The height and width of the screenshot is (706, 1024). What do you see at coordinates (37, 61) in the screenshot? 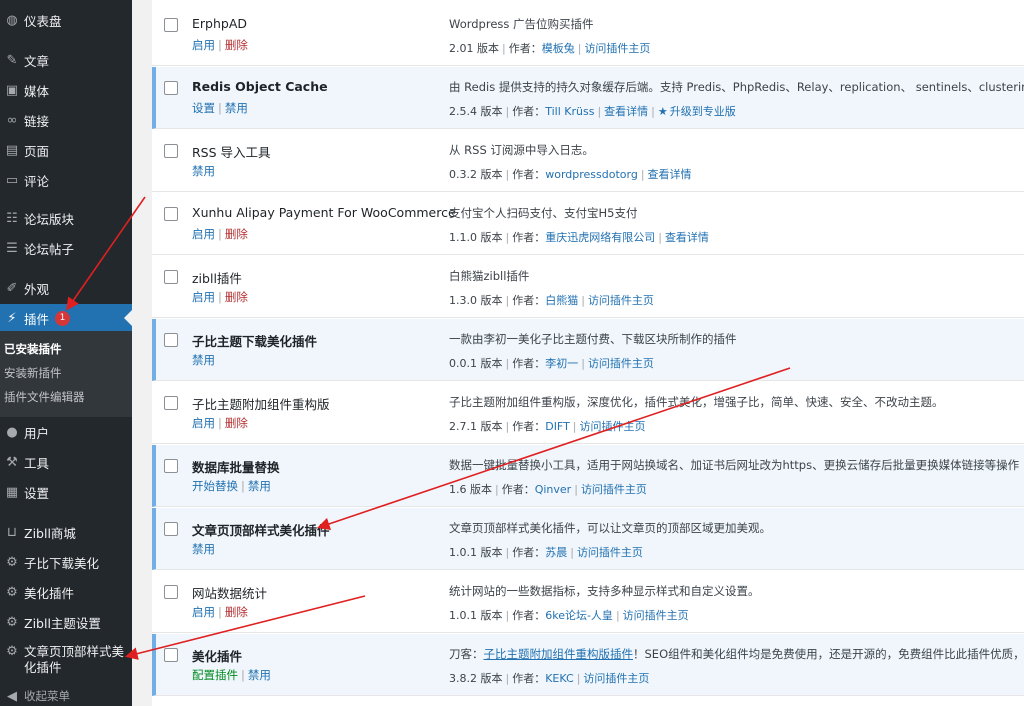
I see `sidebar-item-label: 文章` at bounding box center [37, 61].